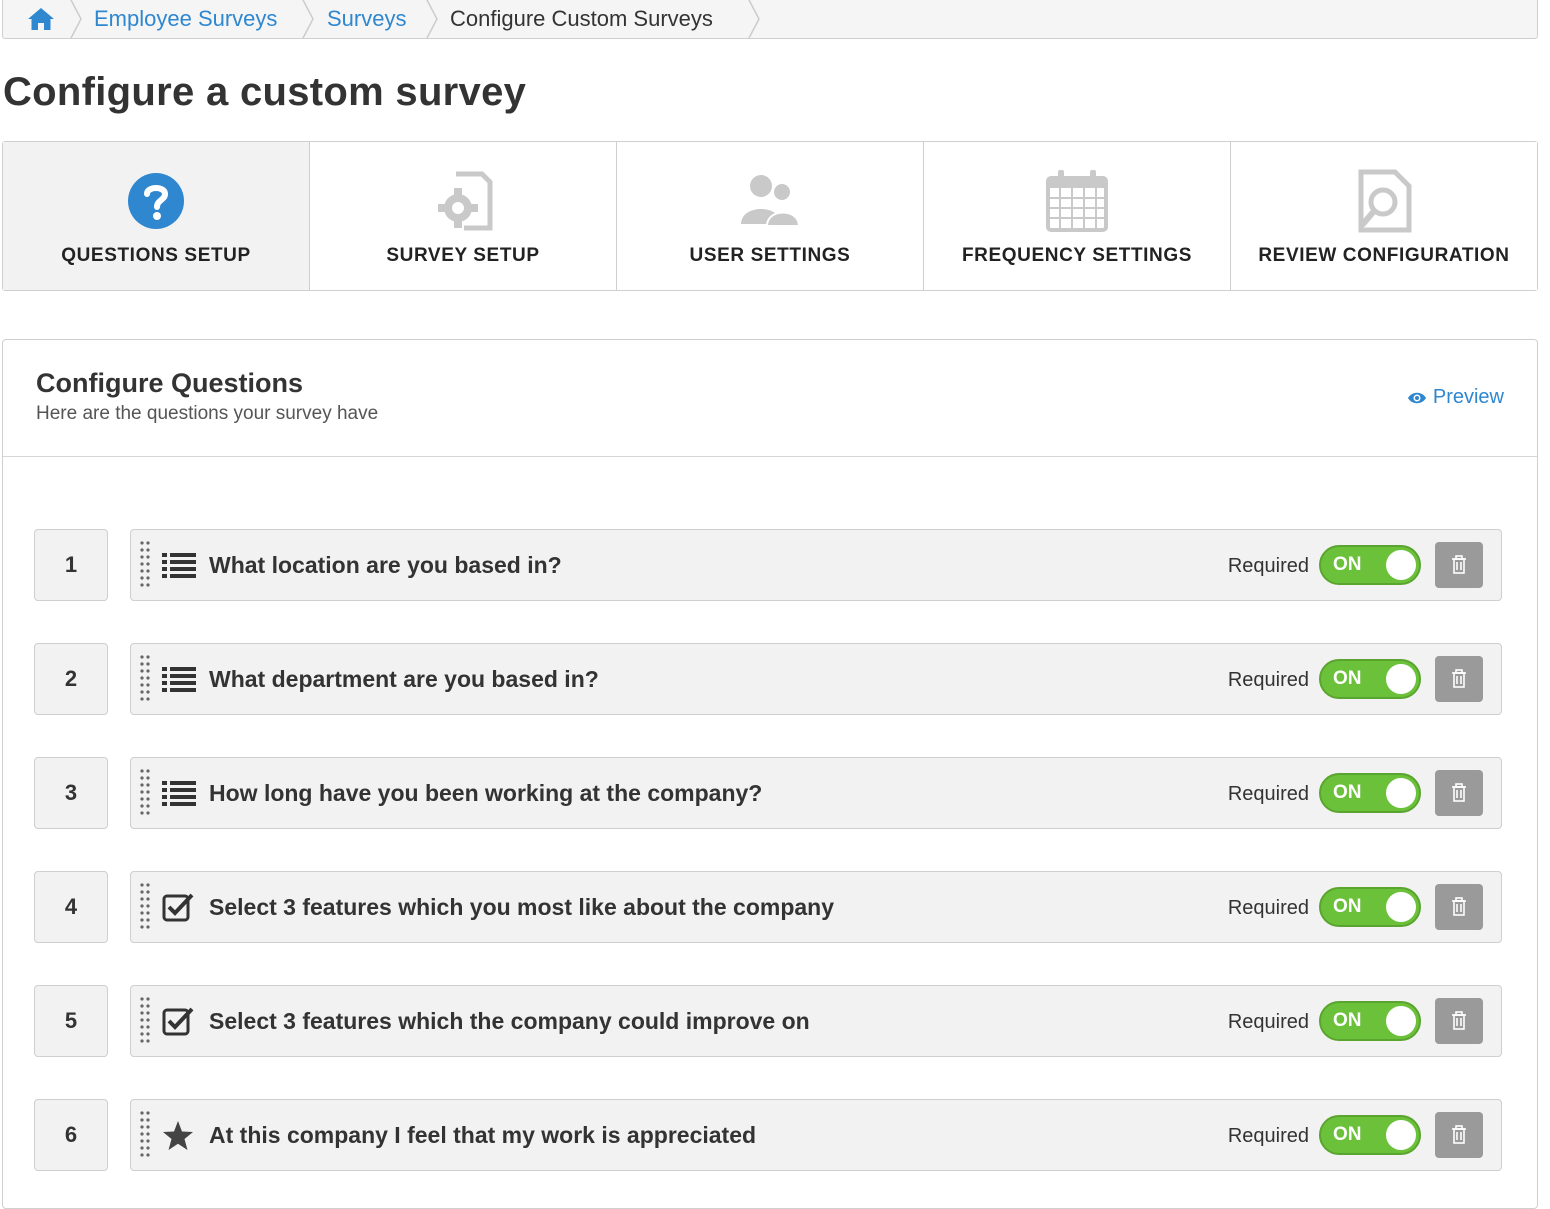  I want to click on preview-label: Preview, so click(1468, 397).